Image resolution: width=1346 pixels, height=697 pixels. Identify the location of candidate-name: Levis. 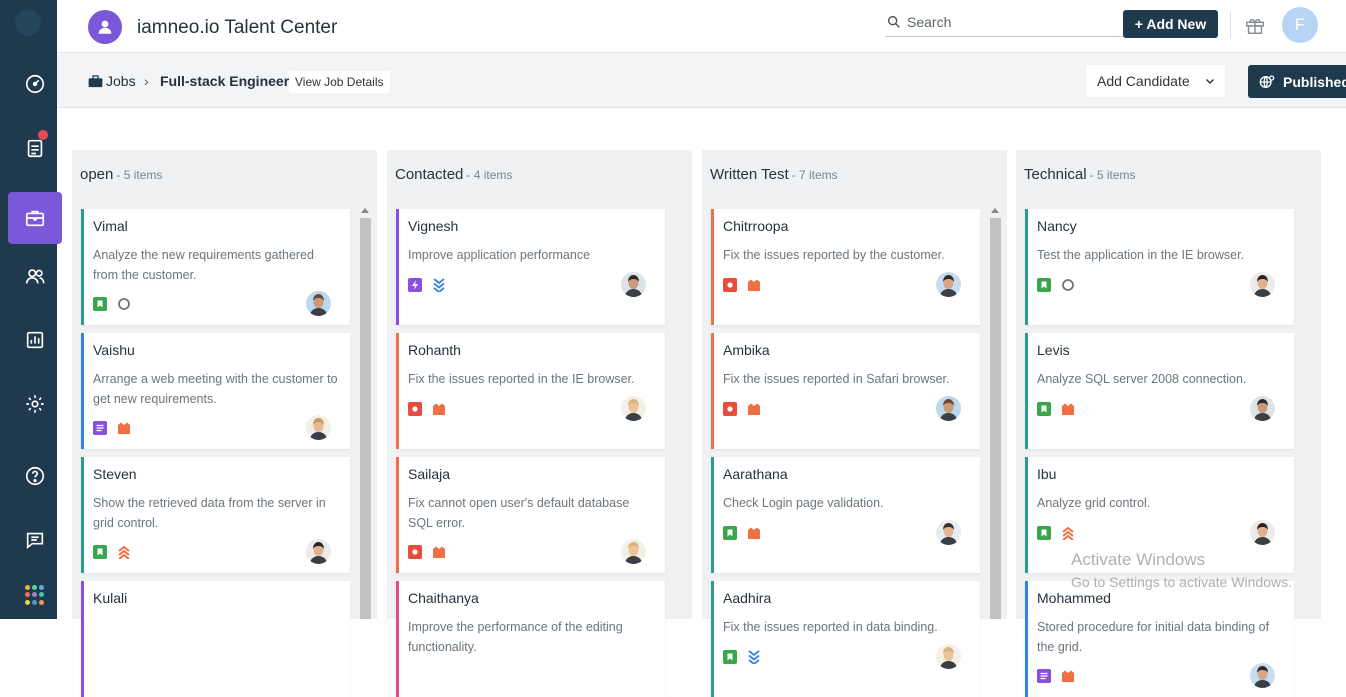
(1053, 350).